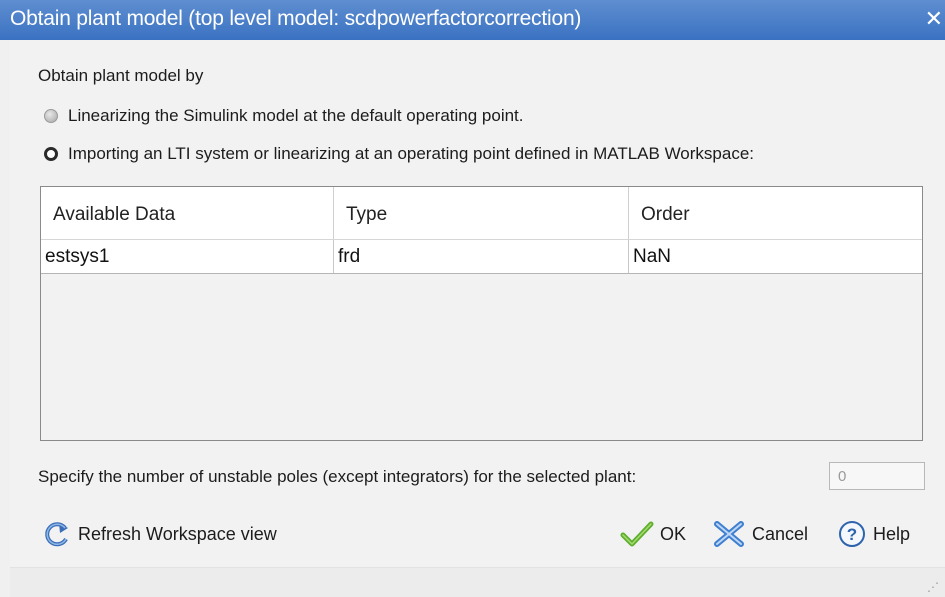 The width and height of the screenshot is (945, 597). Describe the element at coordinates (51, 154) in the screenshot. I see `radio-button-selected` at that location.